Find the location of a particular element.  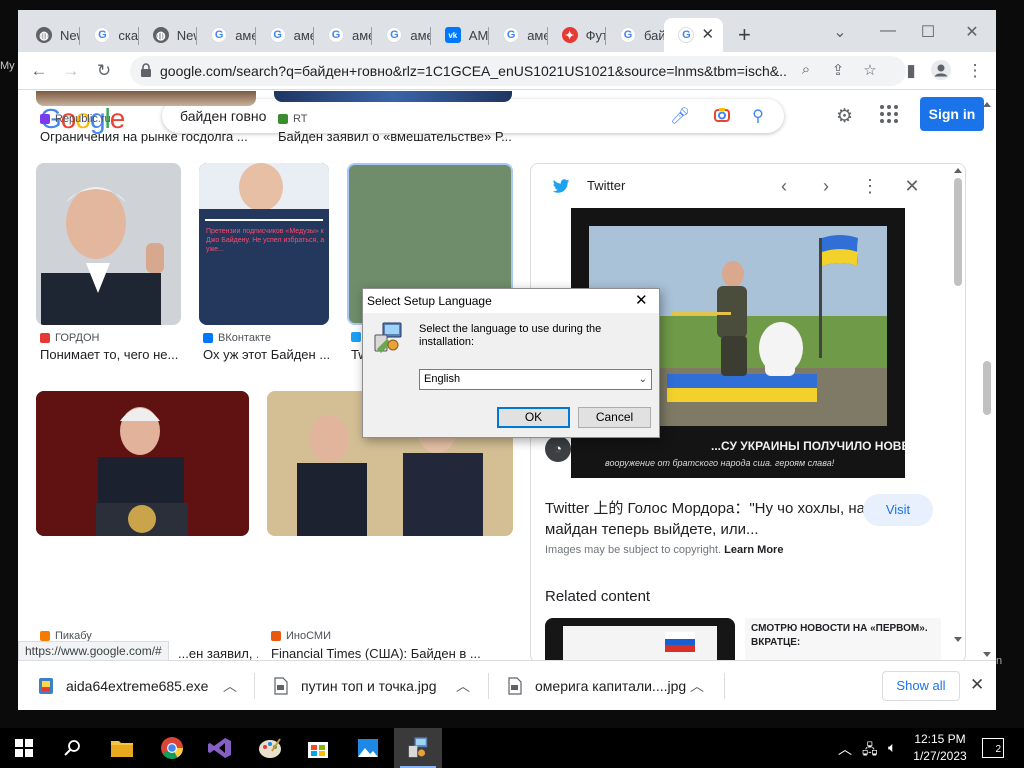

setup-installer-icon is located at coordinates (388, 337).